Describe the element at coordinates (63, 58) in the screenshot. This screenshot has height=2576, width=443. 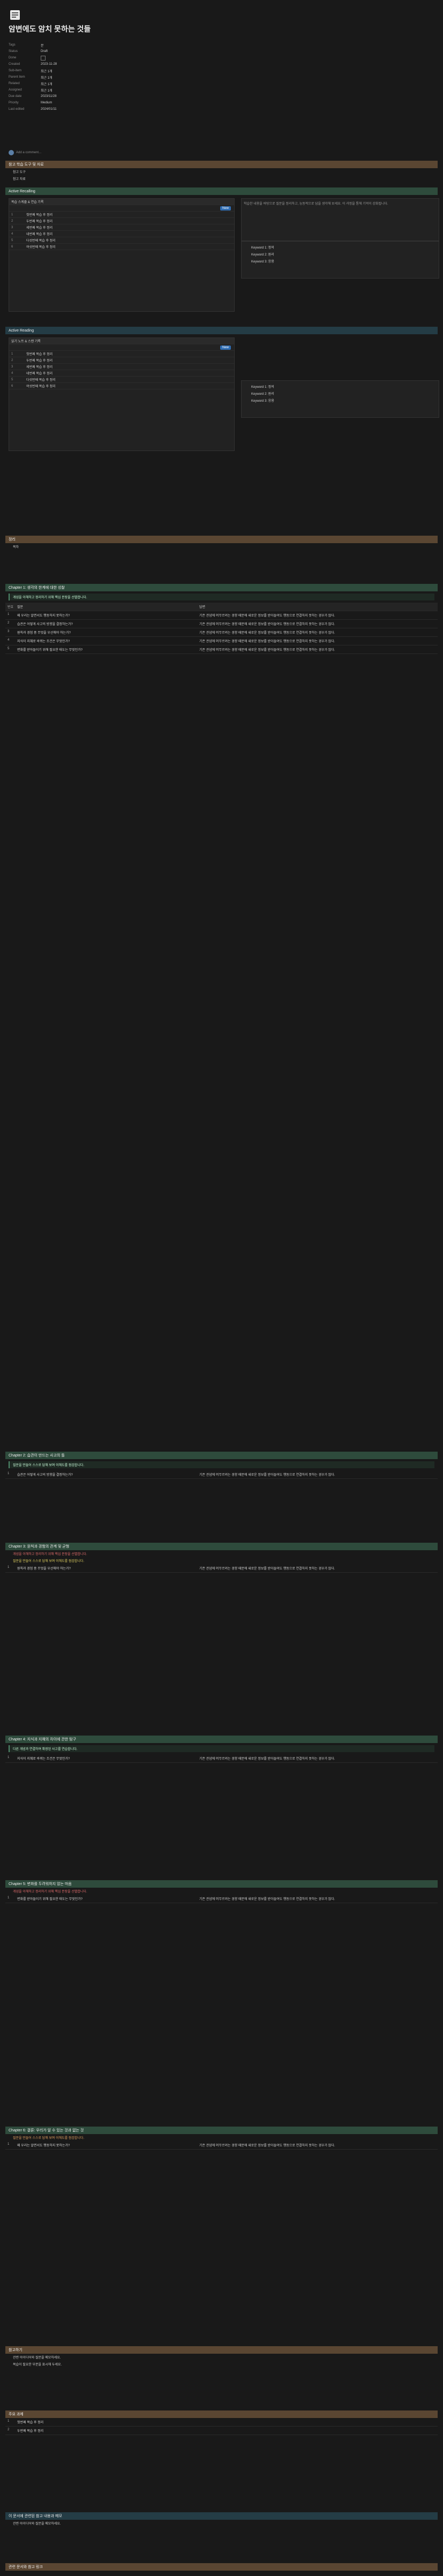
I see `property-row: Done` at that location.